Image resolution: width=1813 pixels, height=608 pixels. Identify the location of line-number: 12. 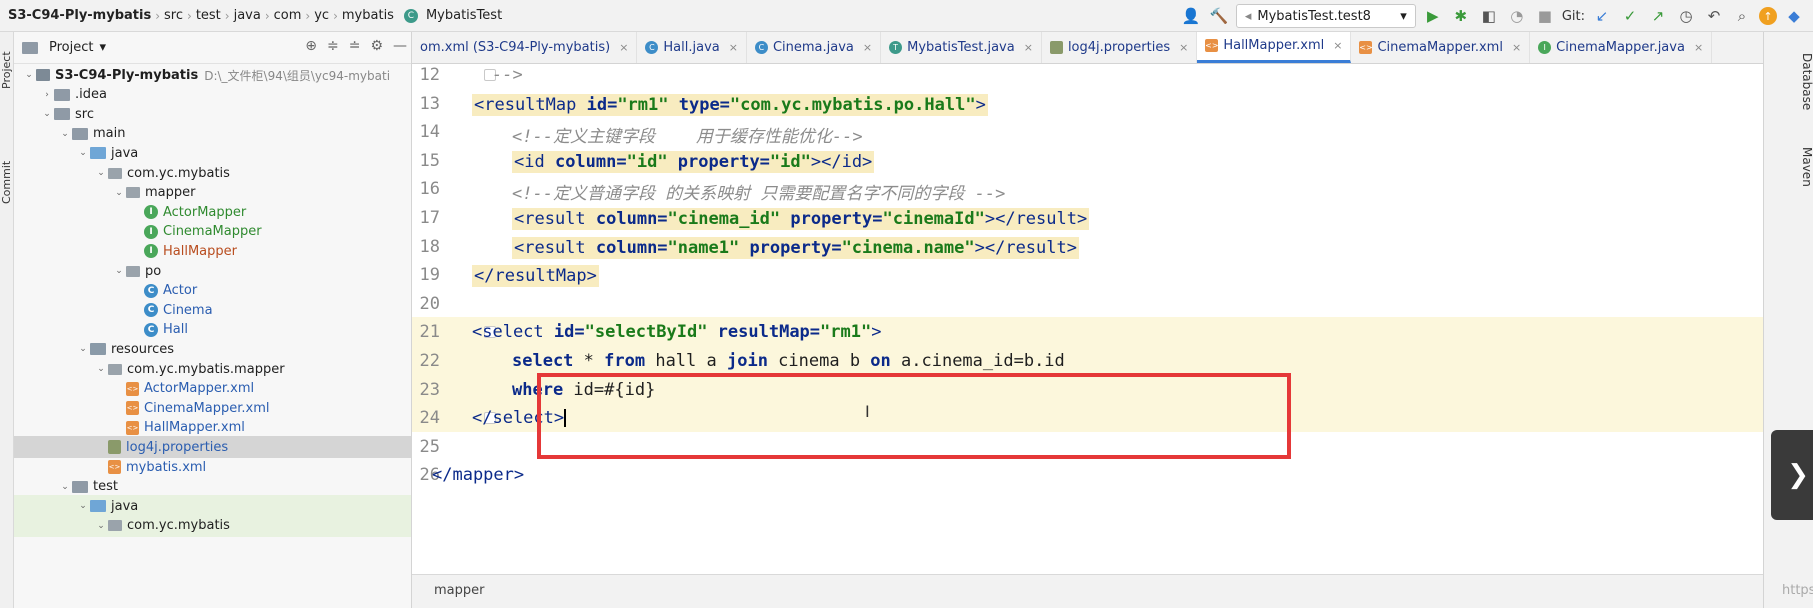
(426, 75).